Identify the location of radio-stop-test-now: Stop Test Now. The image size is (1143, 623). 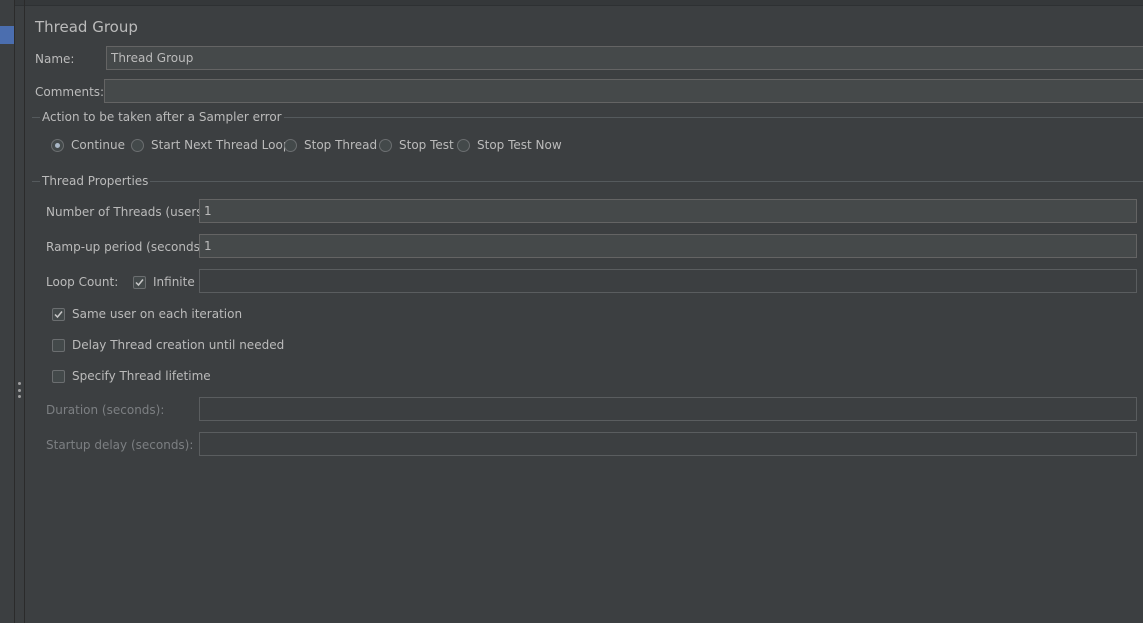
(509, 145).